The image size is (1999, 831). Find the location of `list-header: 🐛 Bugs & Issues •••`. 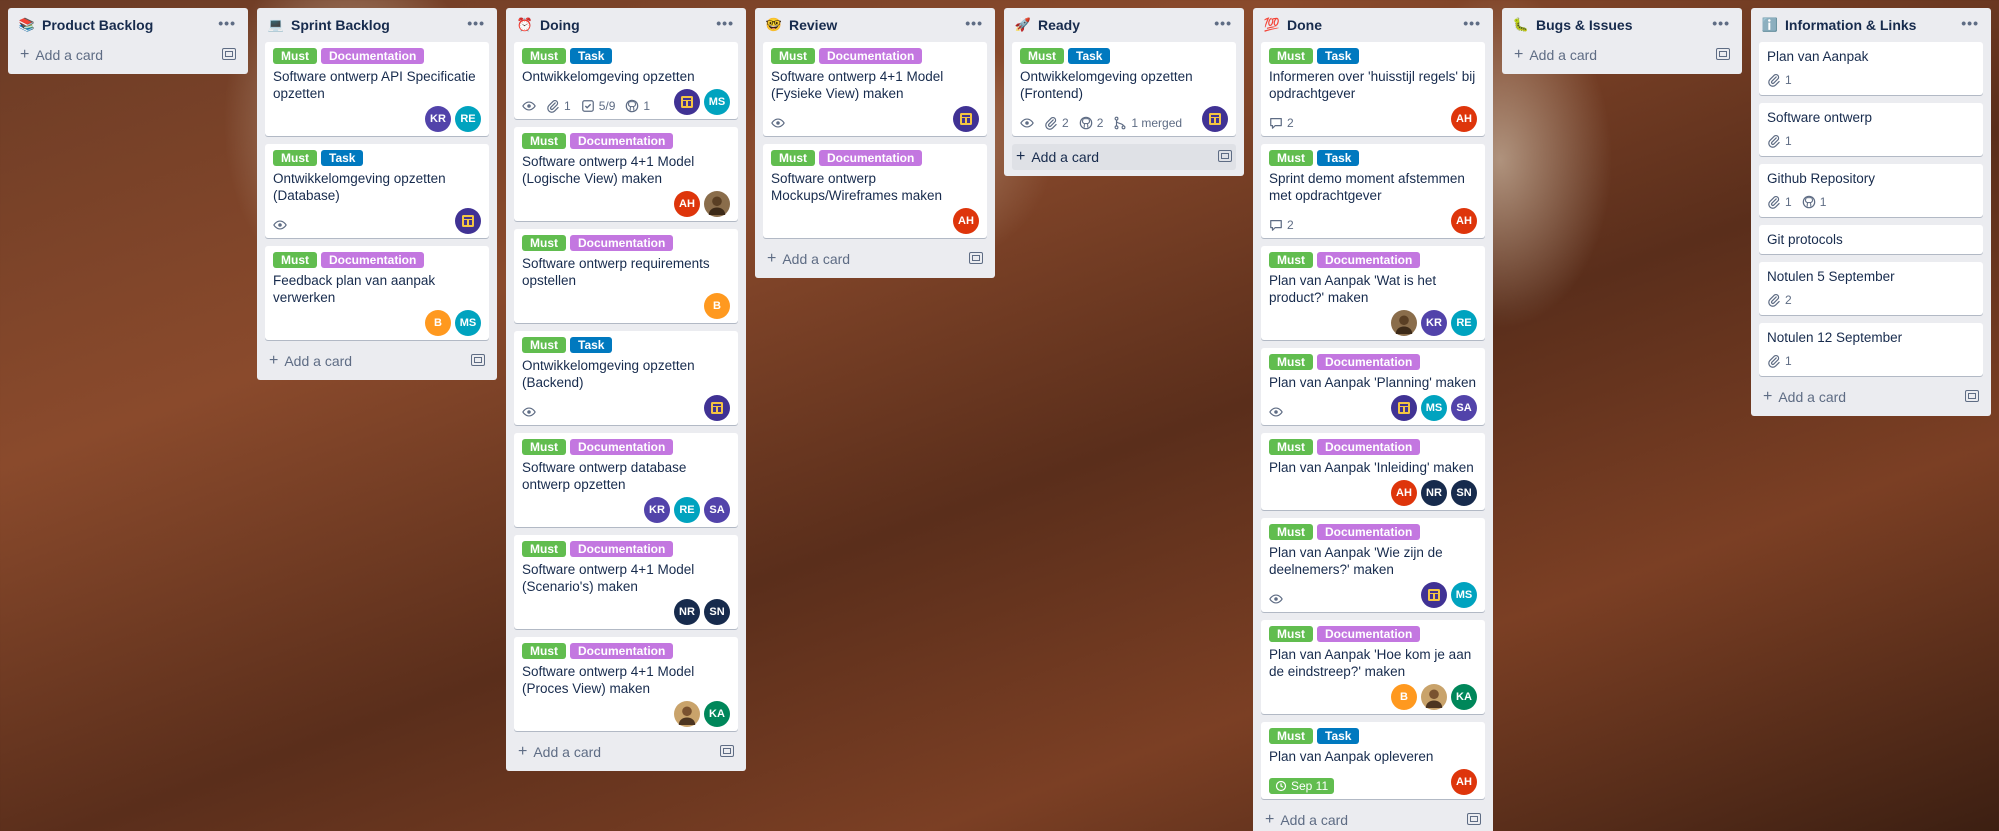

list-header: 🐛 Bugs & Issues ••• is located at coordinates (1622, 25).